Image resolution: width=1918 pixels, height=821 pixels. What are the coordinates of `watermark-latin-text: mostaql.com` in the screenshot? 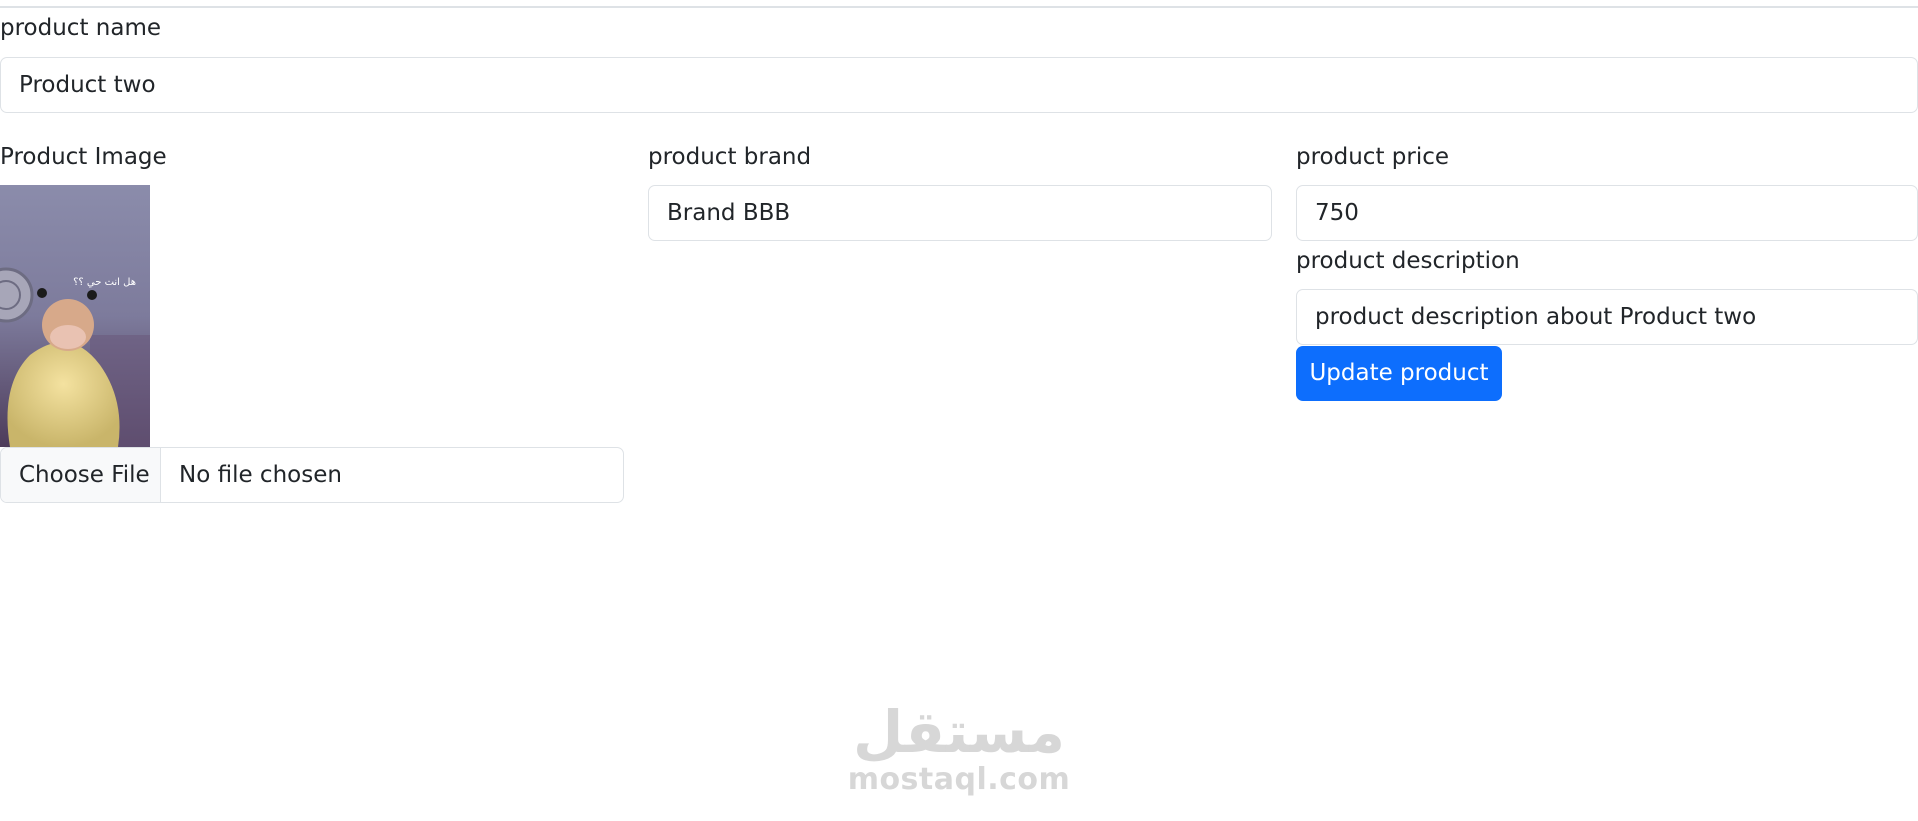 It's located at (959, 779).